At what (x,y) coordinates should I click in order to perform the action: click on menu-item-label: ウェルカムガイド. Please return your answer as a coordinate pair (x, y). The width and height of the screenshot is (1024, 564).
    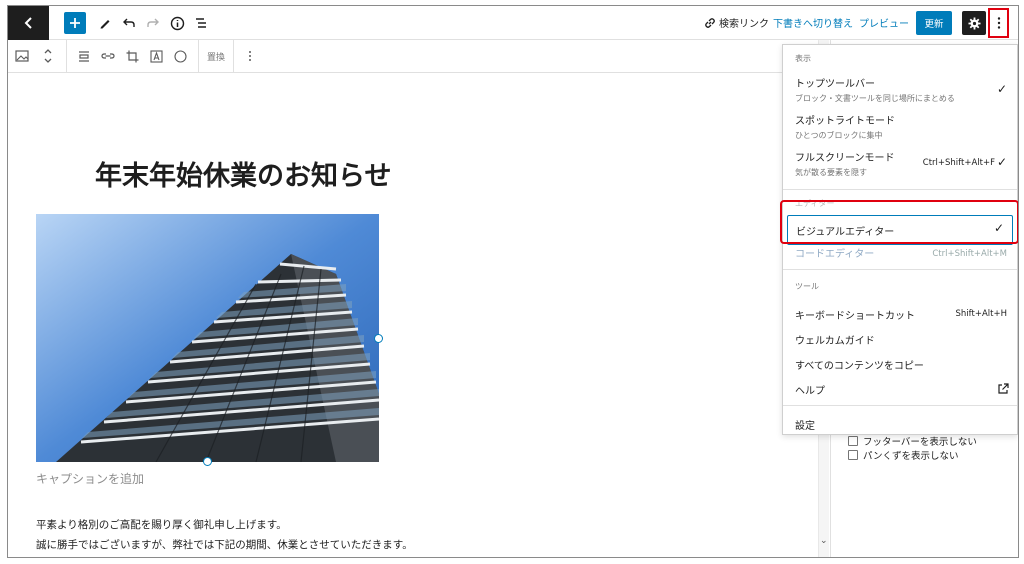
    Looking at the image, I should click on (835, 341).